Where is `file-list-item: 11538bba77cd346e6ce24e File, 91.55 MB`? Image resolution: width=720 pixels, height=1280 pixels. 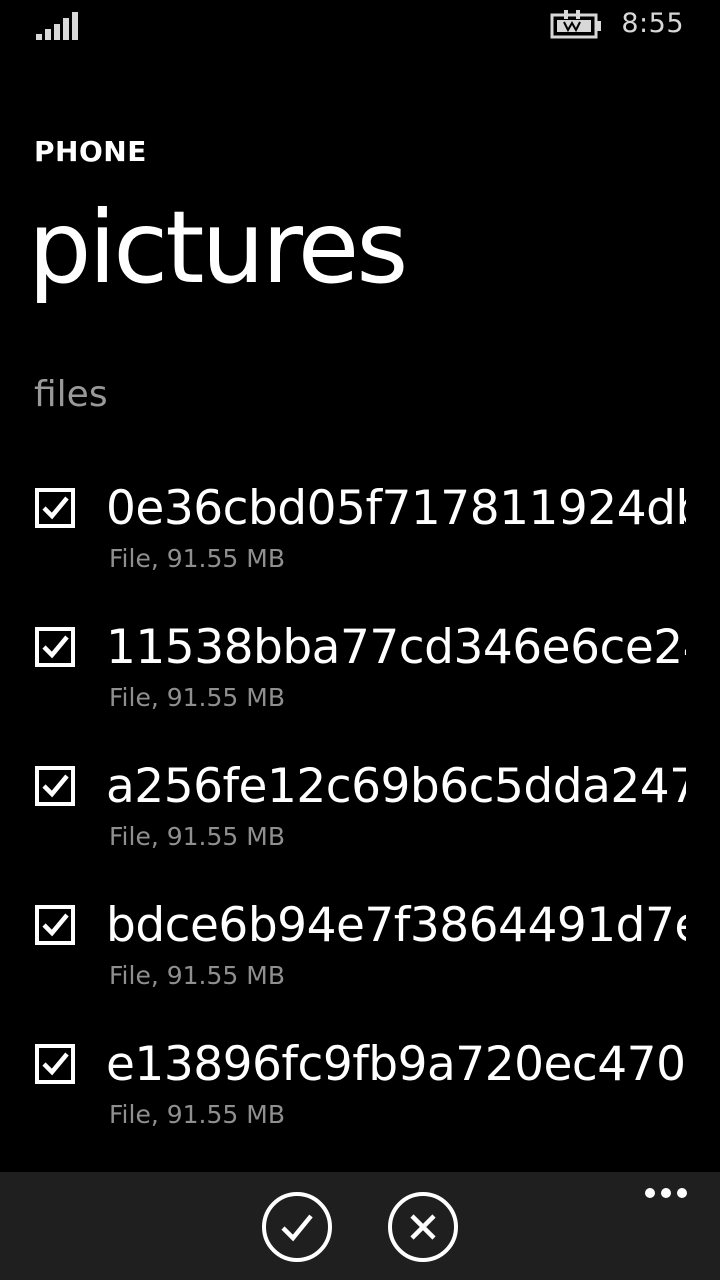
file-list-item: 11538bba77cd346e6ce24e File, 91.55 MB is located at coordinates (360, 678).